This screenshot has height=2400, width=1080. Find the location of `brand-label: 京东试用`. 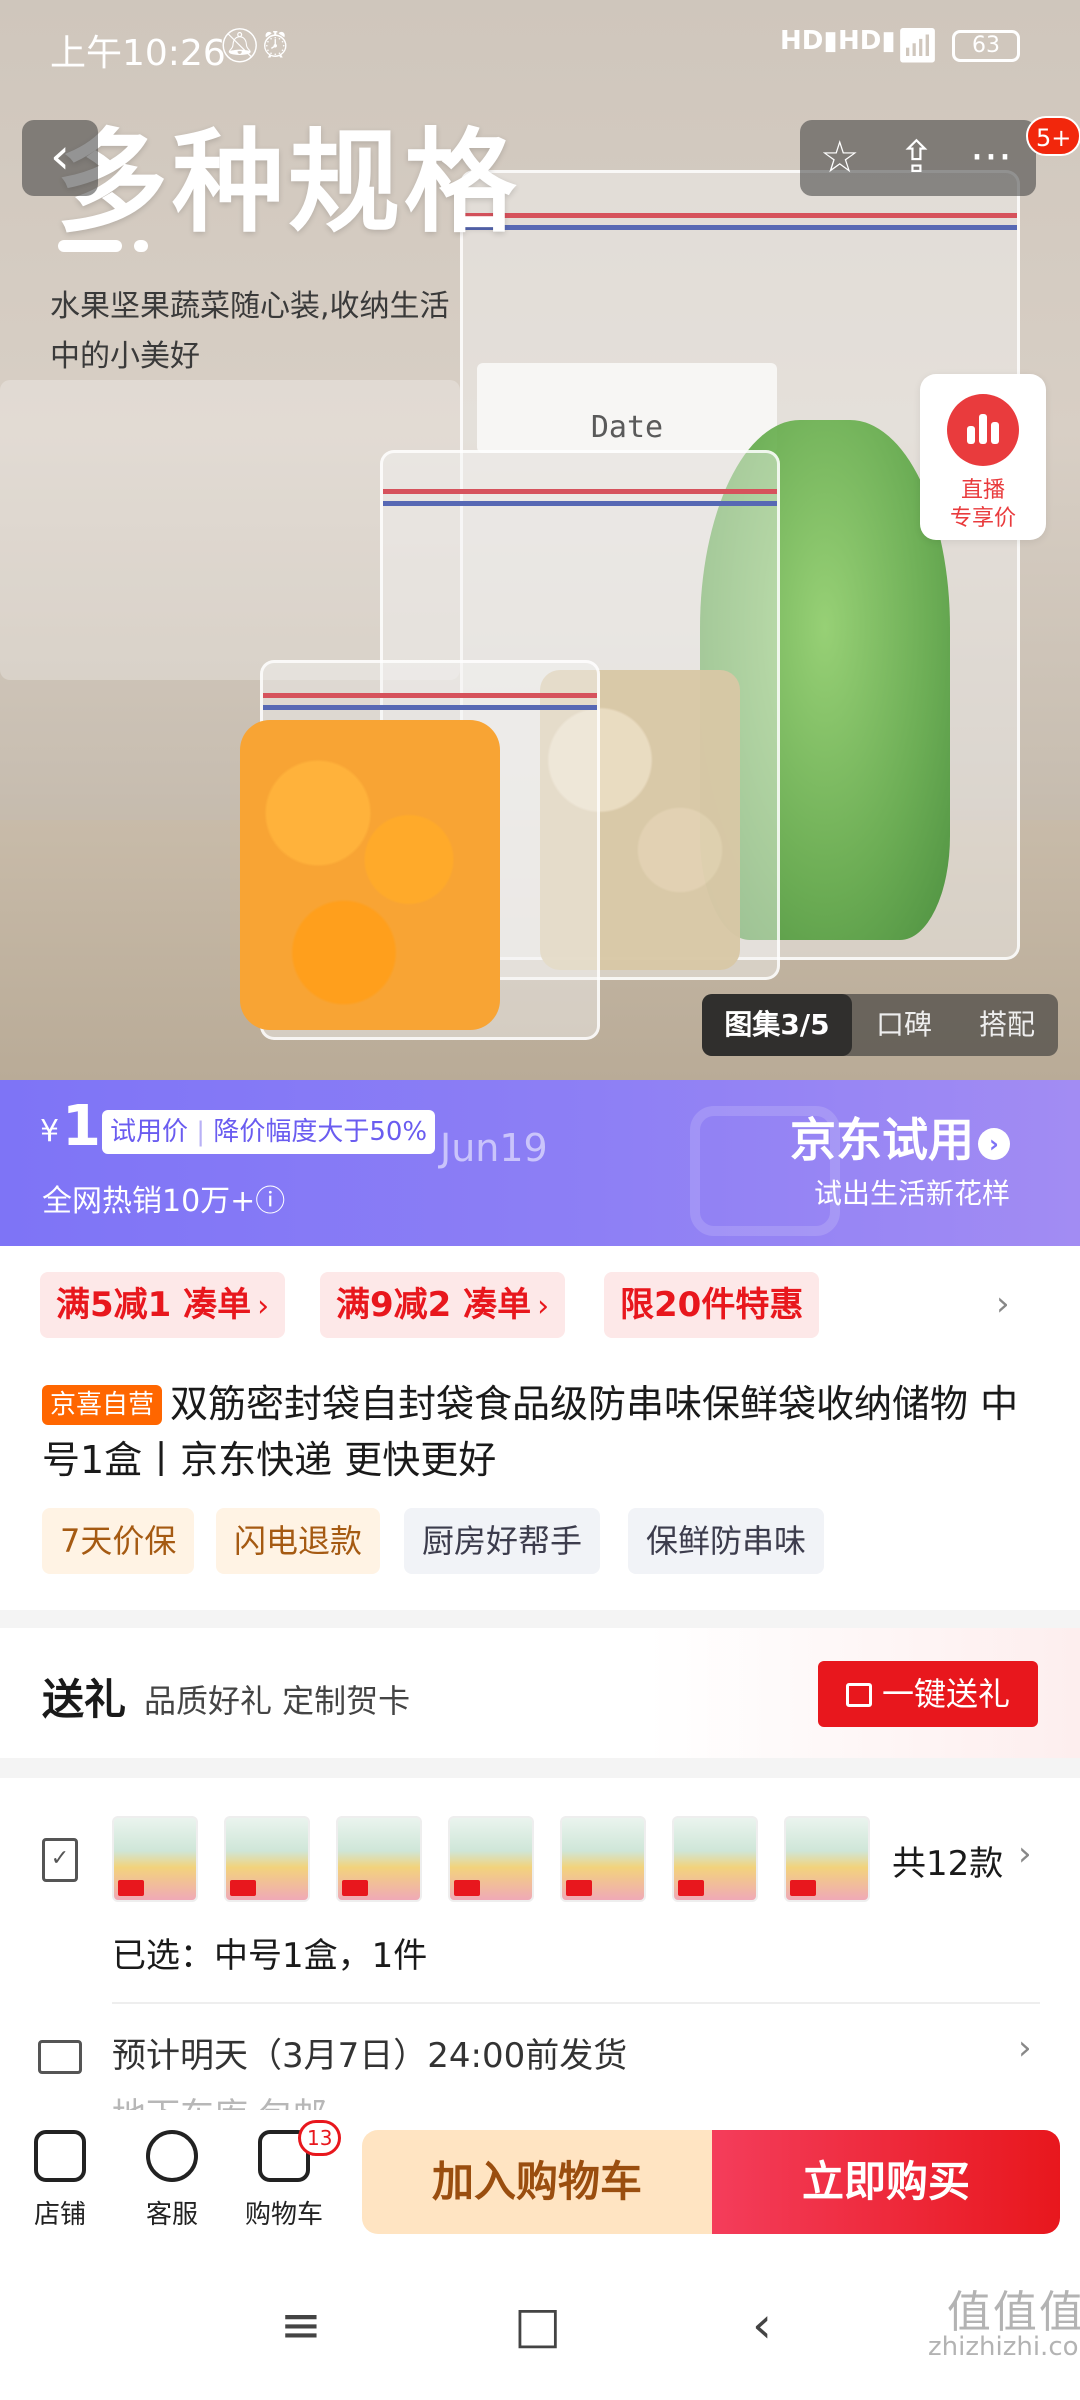

brand-label: 京东试用 is located at coordinates (882, 1140).